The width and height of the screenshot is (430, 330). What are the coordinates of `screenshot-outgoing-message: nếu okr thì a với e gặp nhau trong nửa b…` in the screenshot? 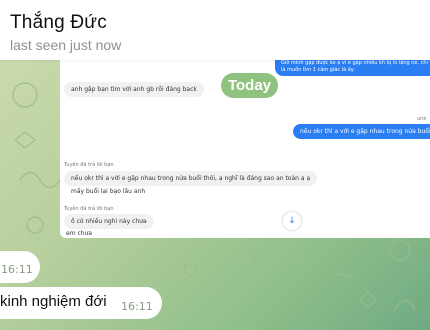 It's located at (361, 131).